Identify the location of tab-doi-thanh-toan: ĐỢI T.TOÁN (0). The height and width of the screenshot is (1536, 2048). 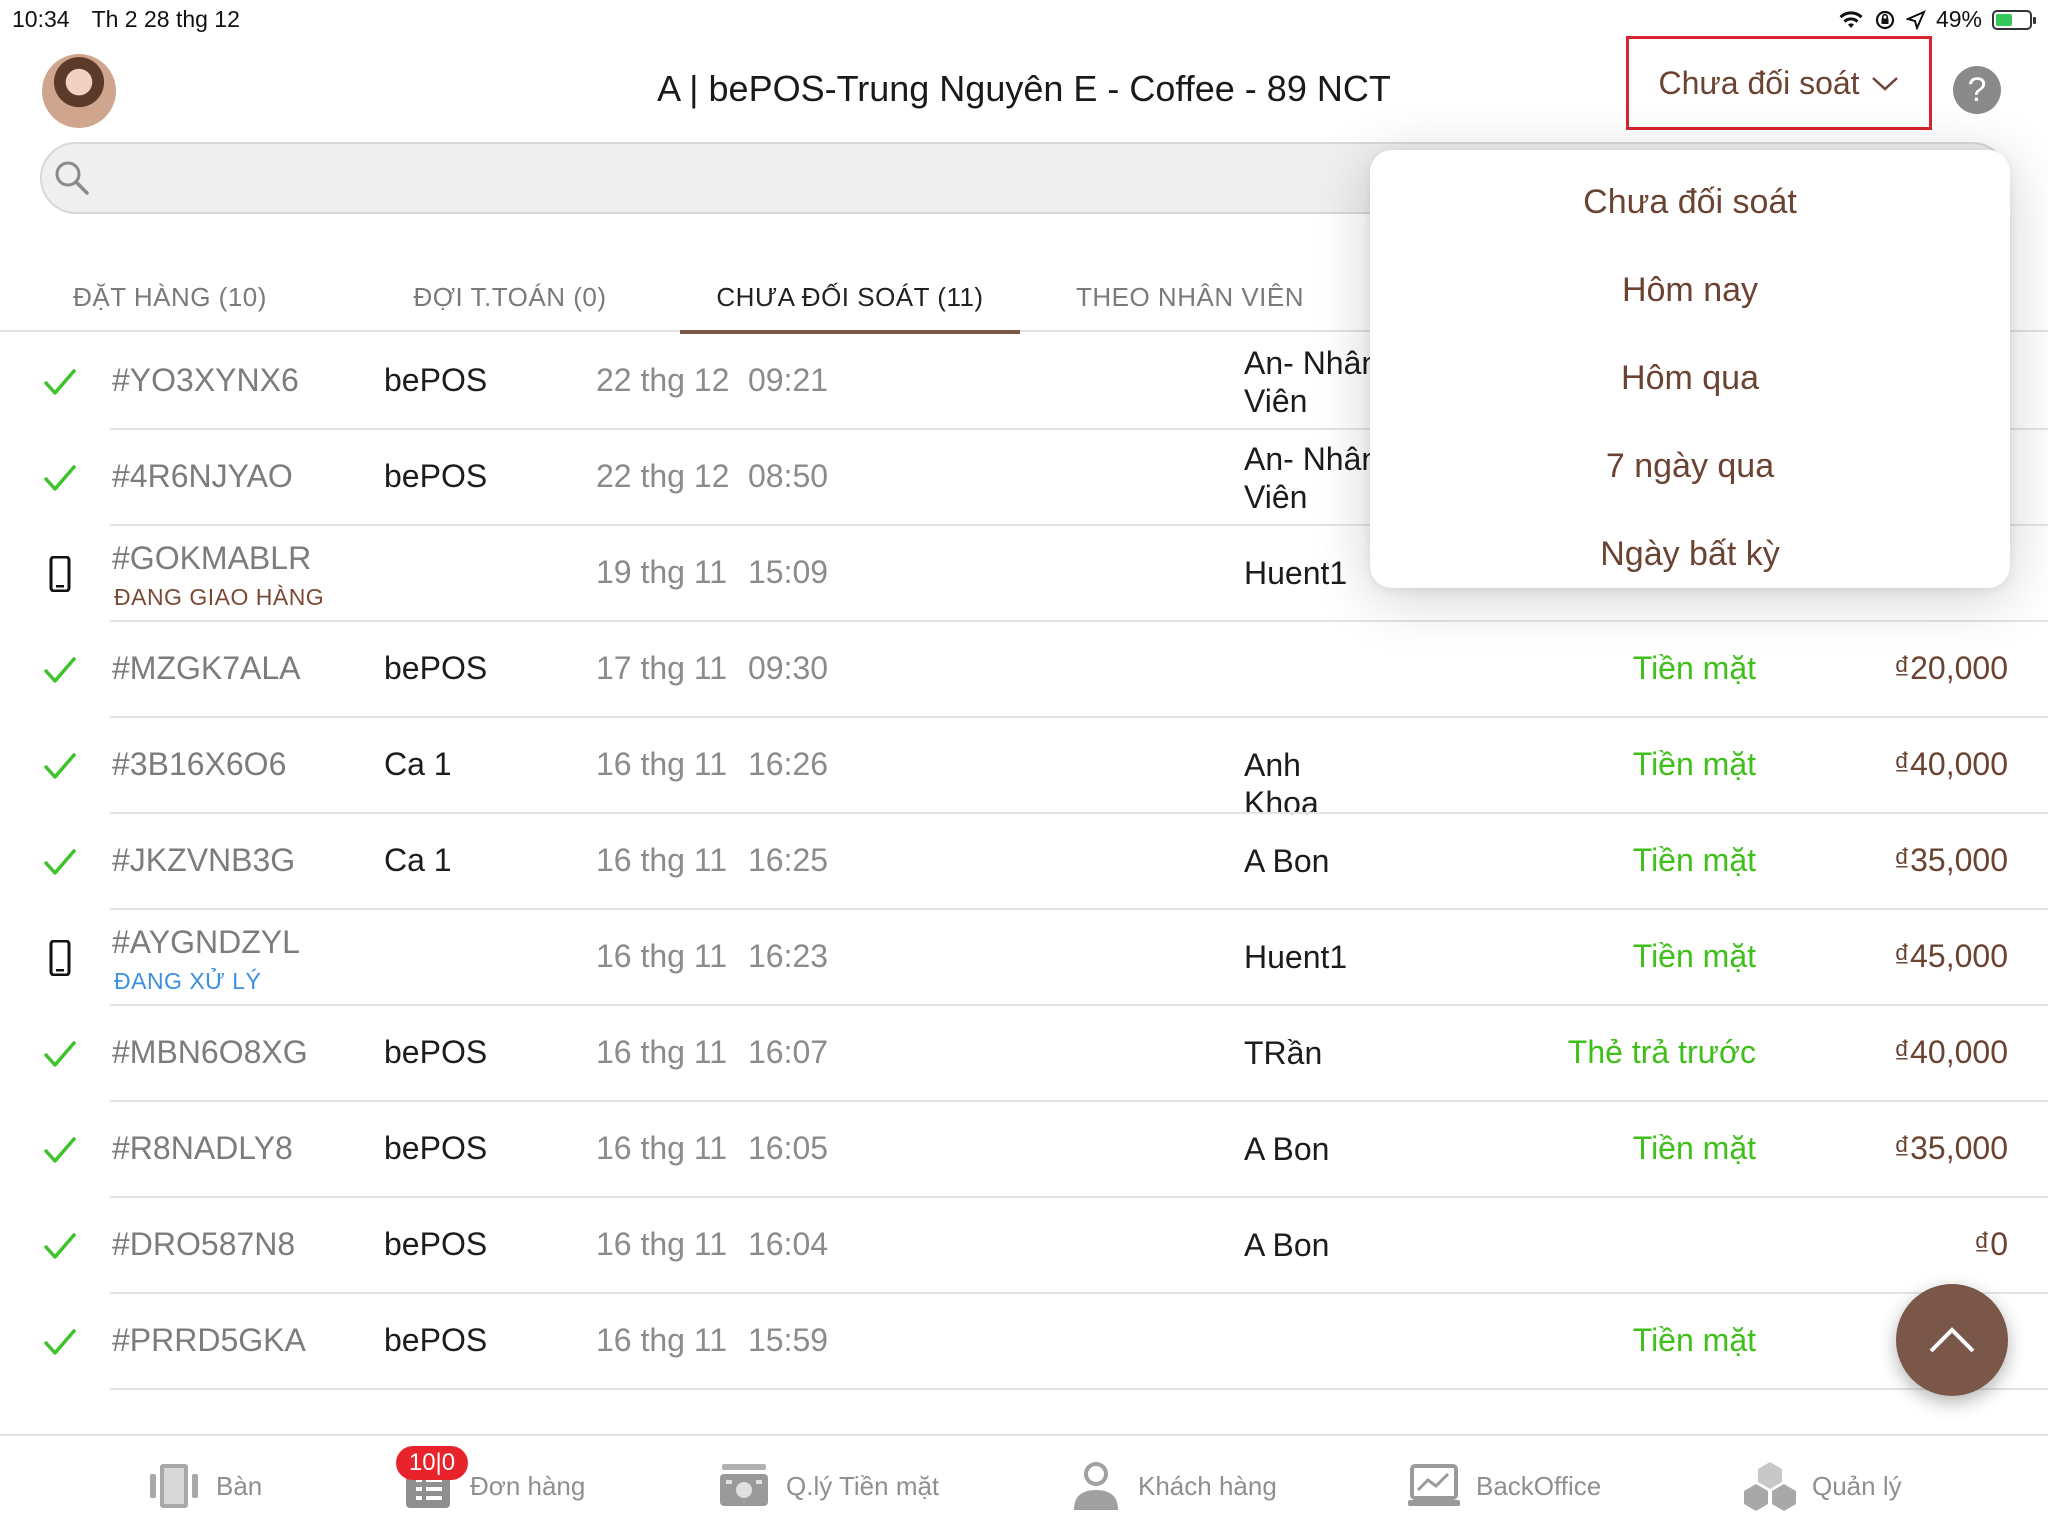
(510, 297).